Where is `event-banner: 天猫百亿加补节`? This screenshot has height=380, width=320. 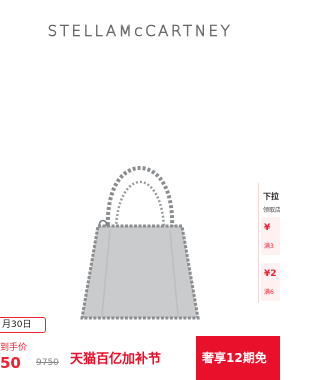 event-banner: 天猫百亿加补节 is located at coordinates (129, 358).